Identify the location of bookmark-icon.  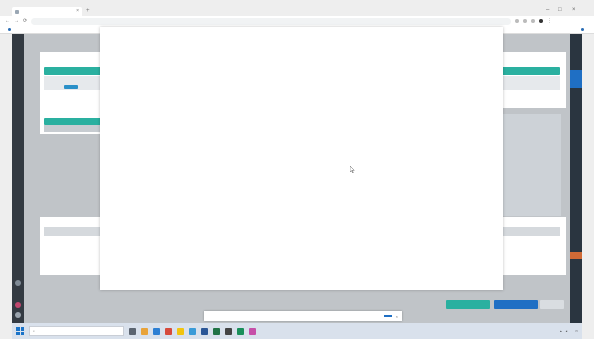
(9, 29).